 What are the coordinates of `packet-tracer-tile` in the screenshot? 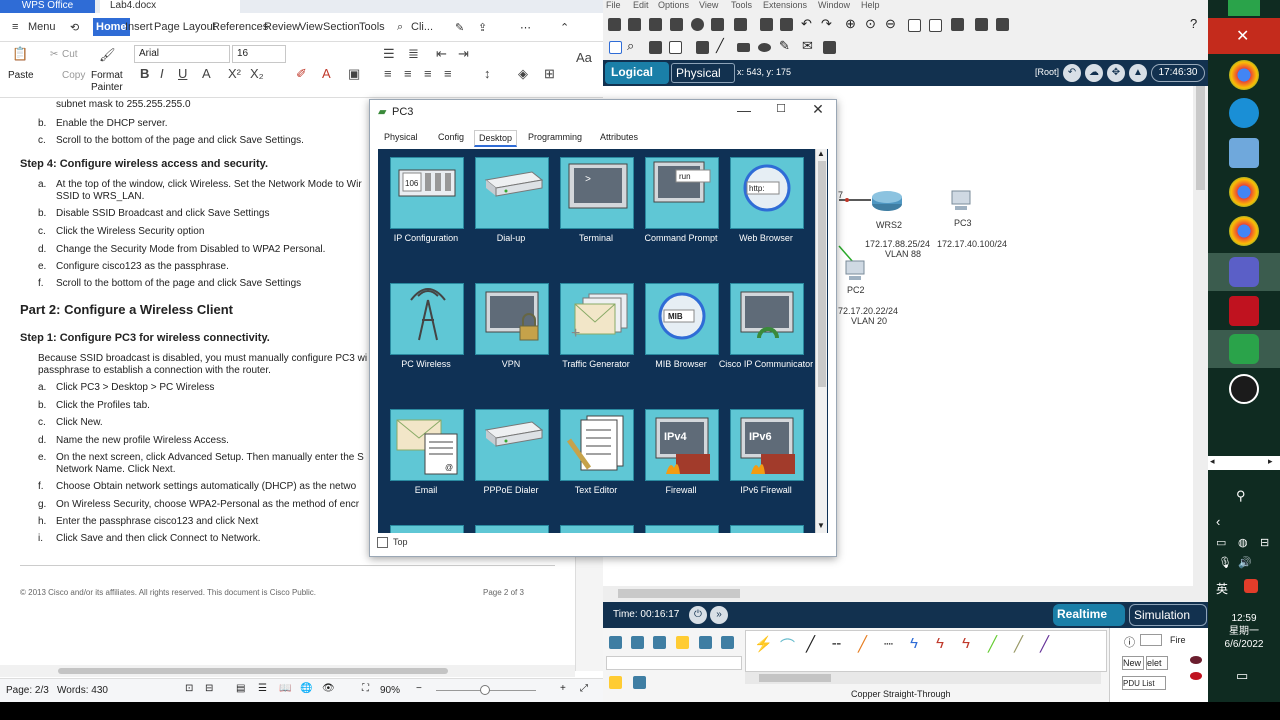 It's located at (1244, 349).